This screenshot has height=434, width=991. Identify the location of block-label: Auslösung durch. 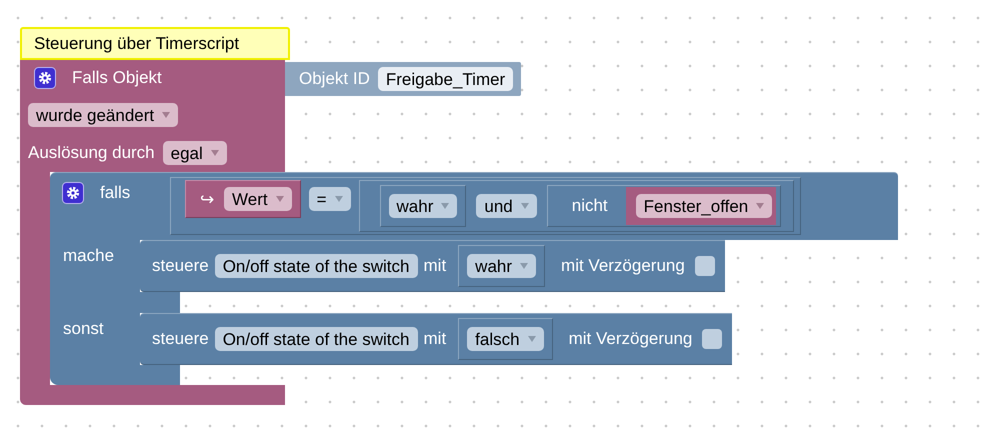
(91, 153).